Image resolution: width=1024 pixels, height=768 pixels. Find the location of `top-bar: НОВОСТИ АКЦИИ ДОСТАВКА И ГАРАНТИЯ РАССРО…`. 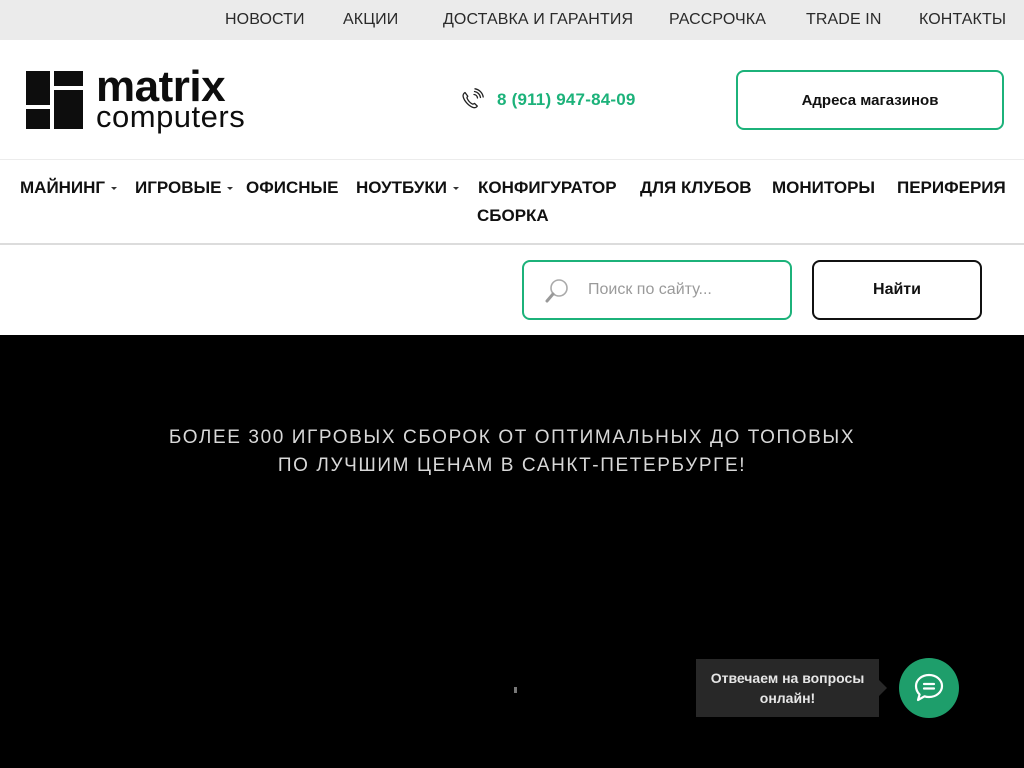

top-bar: НОВОСТИ АКЦИИ ДОСТАВКА И ГАРАНТИЯ РАССРО… is located at coordinates (512, 20).